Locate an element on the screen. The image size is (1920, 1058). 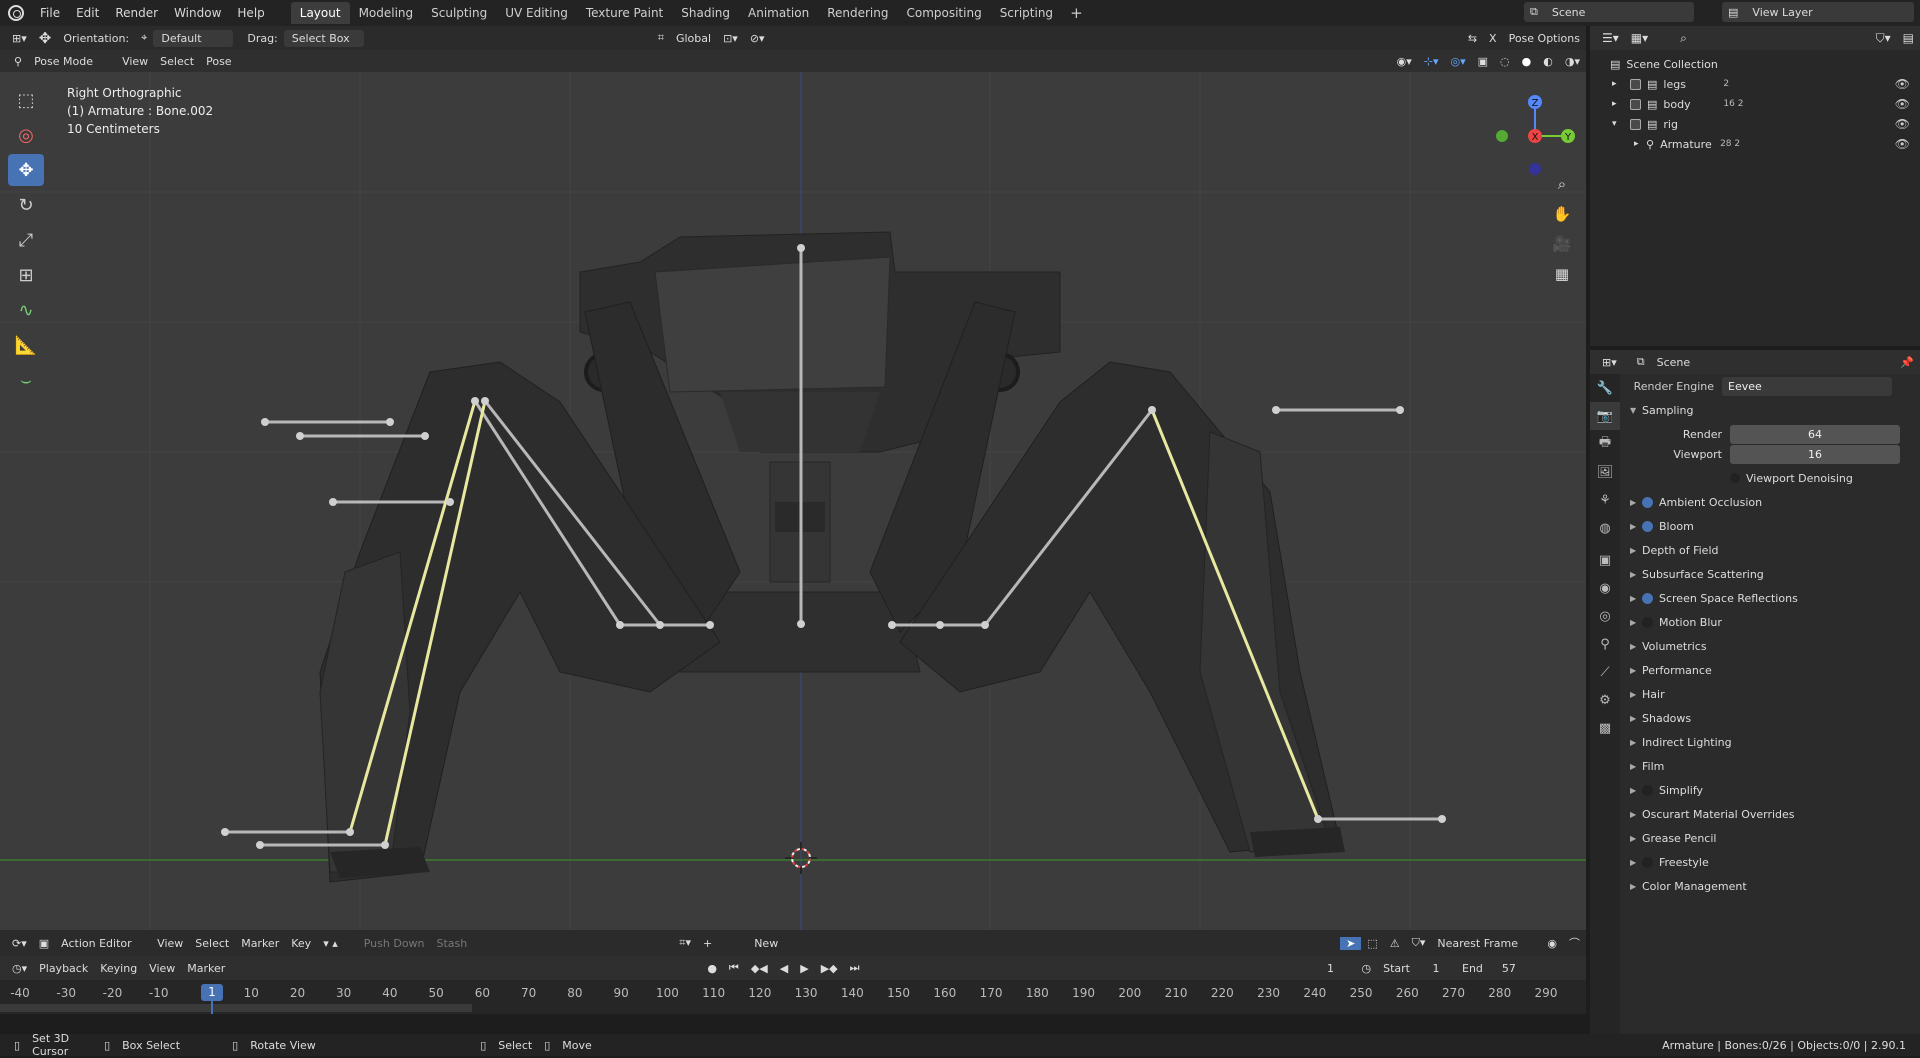
ae-filter-icon: ▾ ▴ is located at coordinates (330, 943).